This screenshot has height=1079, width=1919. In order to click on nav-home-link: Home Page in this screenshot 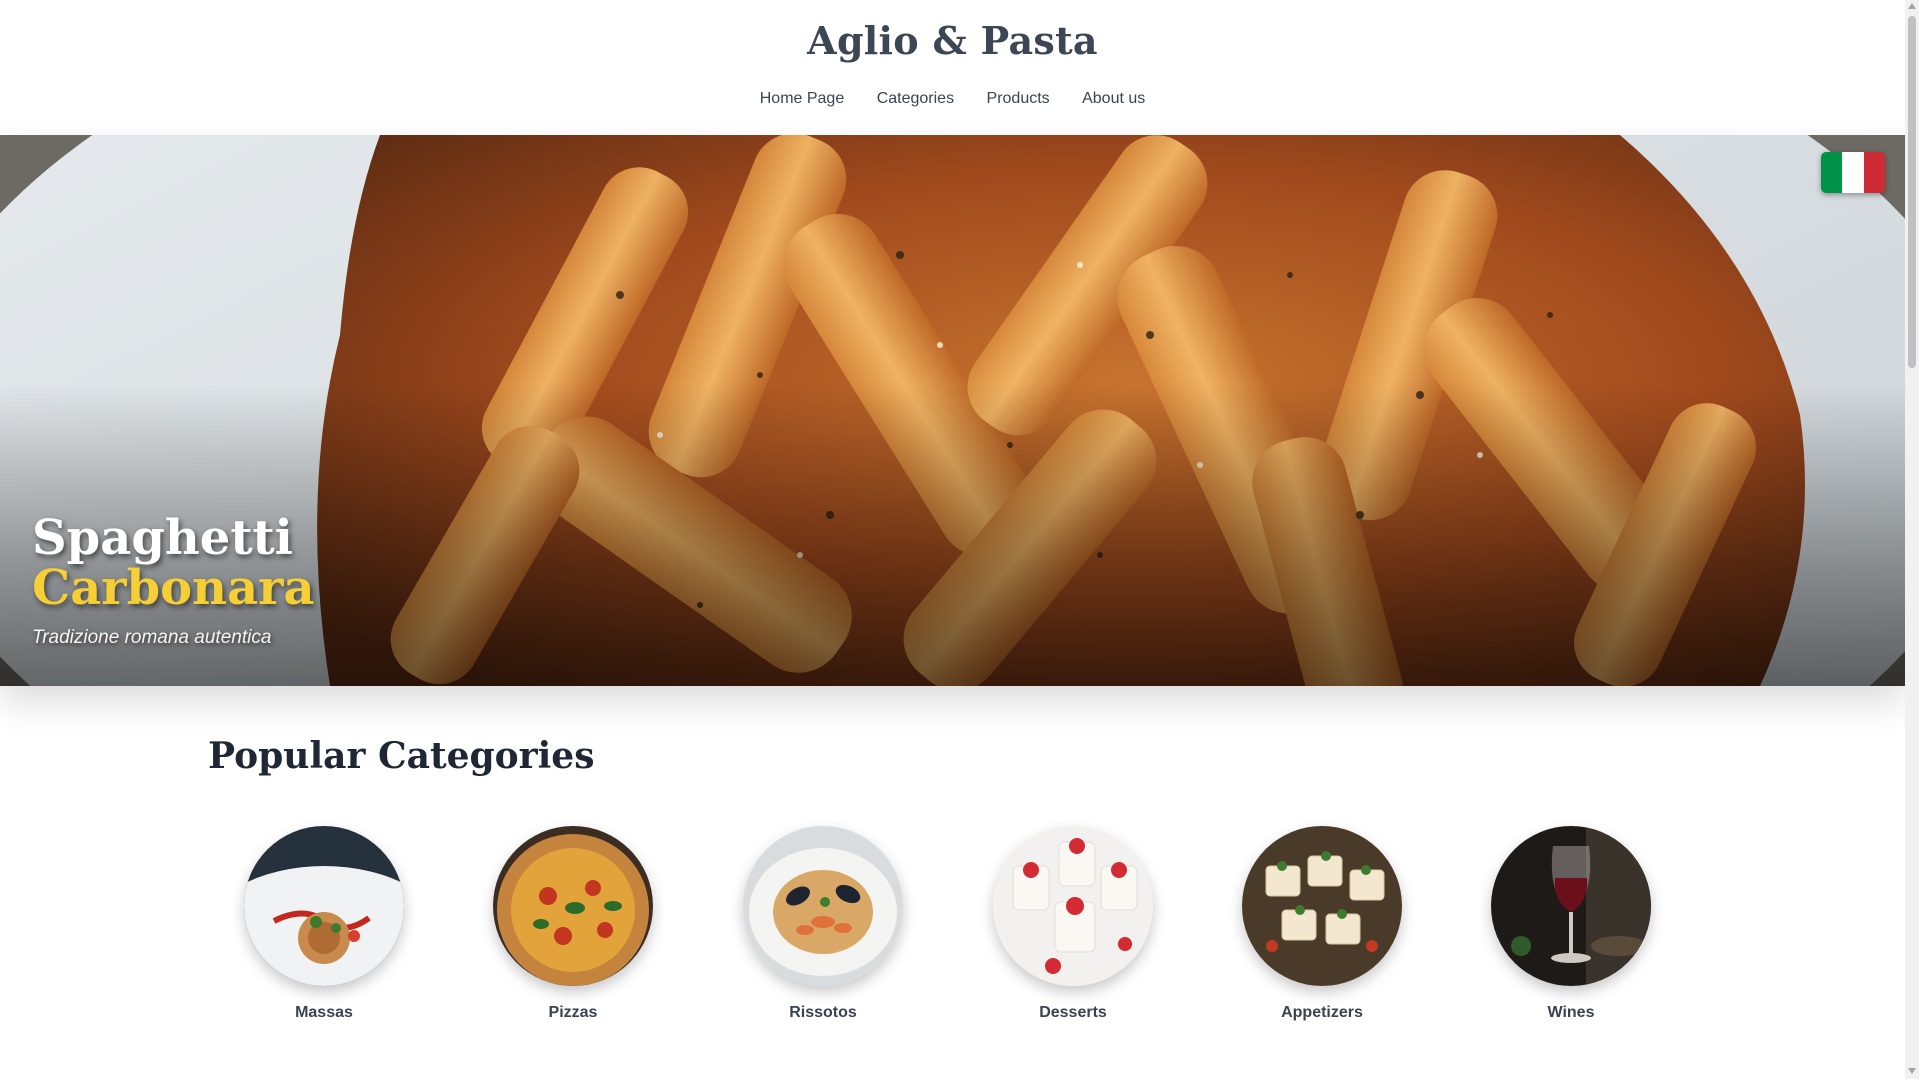, I will do `click(802, 99)`.